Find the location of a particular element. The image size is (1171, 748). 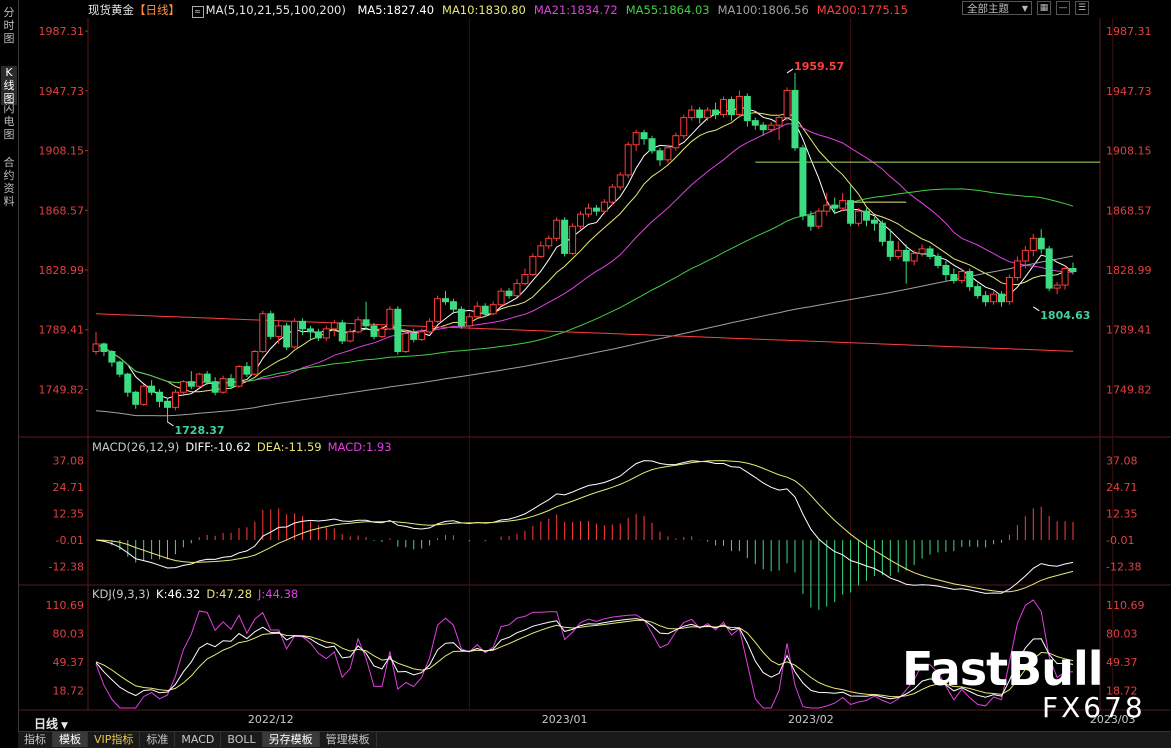

macd-value-1: DIFF:-10.62 is located at coordinates (218, 447).